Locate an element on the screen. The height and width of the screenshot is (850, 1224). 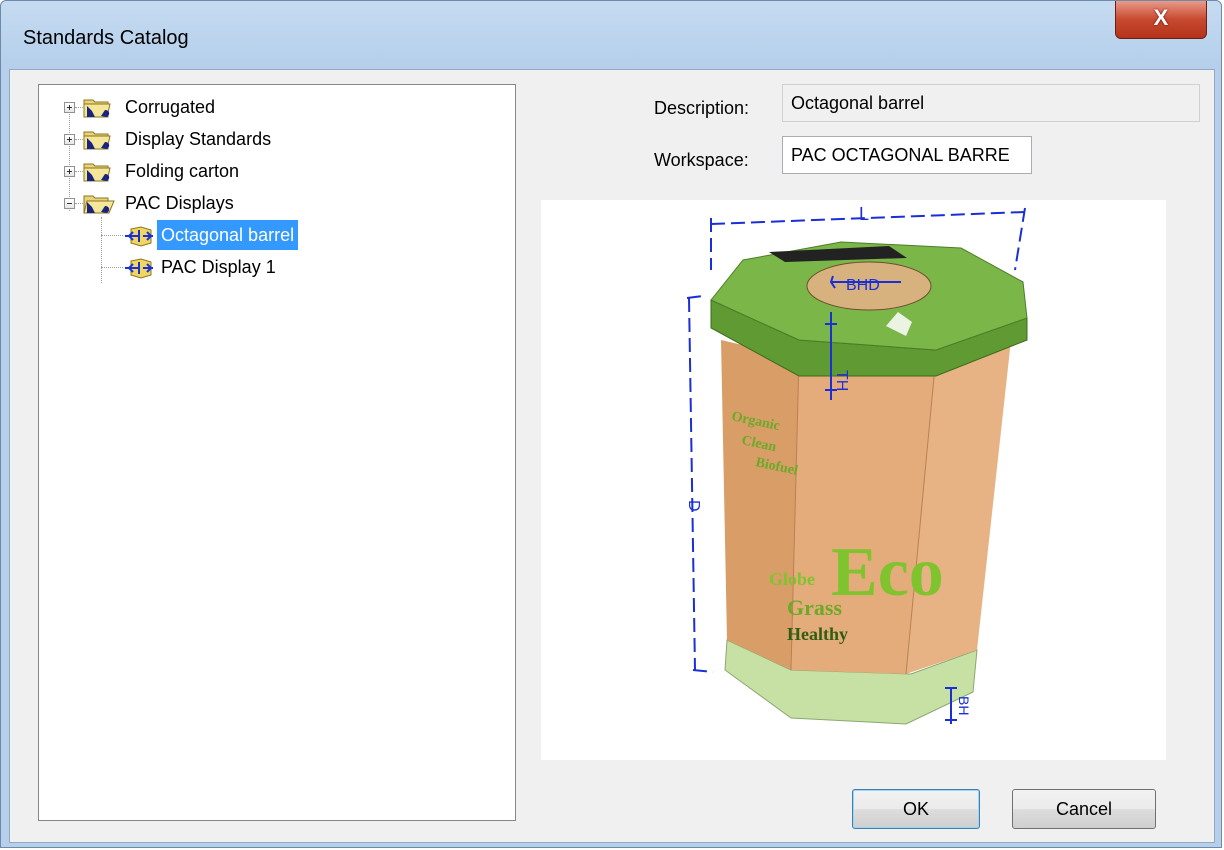
tree-item-pac-display-1: PAC Display 1 is located at coordinates (274, 267).